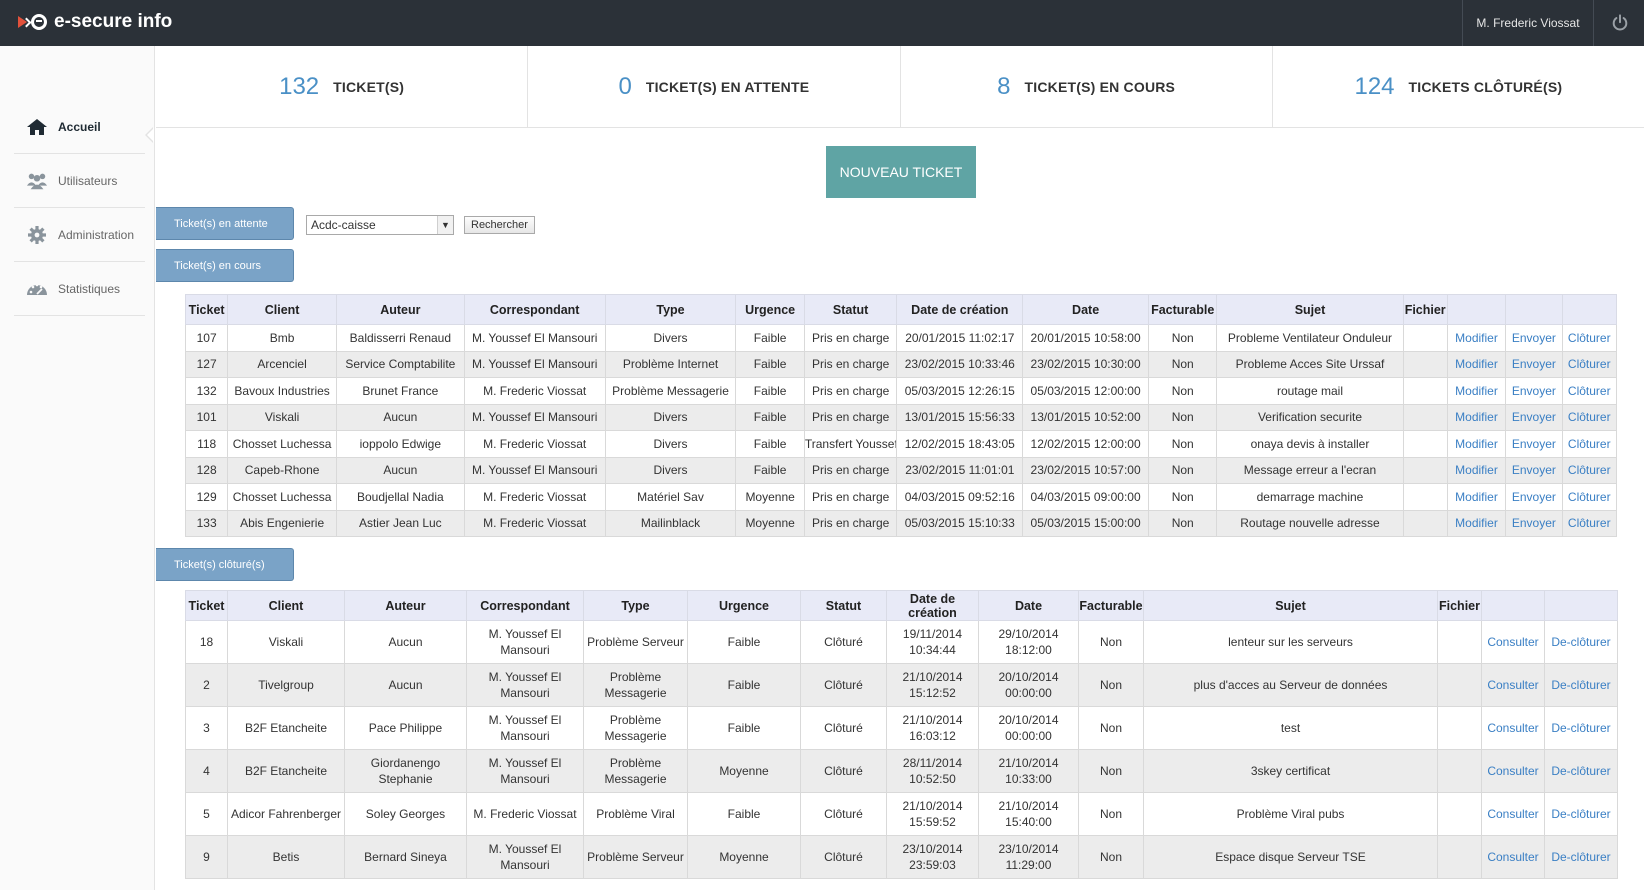 This screenshot has width=1644, height=890. Describe the element at coordinates (206, 685) in the screenshot. I see `table-cell: 2` at that location.